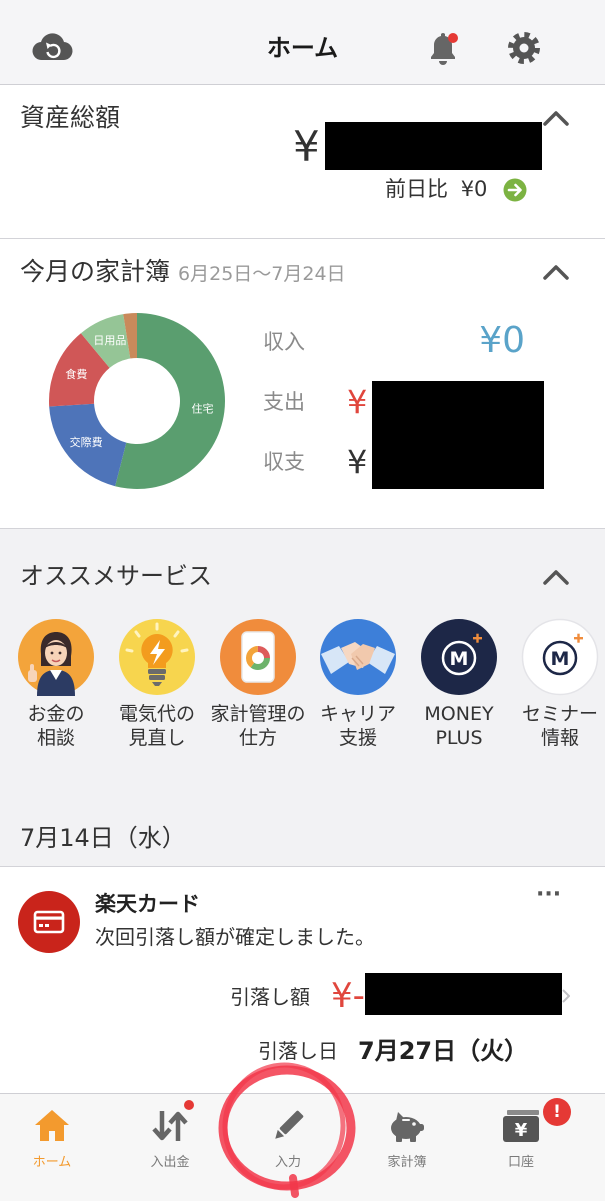 Image resolution: width=605 pixels, height=1201 pixels. I want to click on account-card-icon: ¥, so click(521, 1126).